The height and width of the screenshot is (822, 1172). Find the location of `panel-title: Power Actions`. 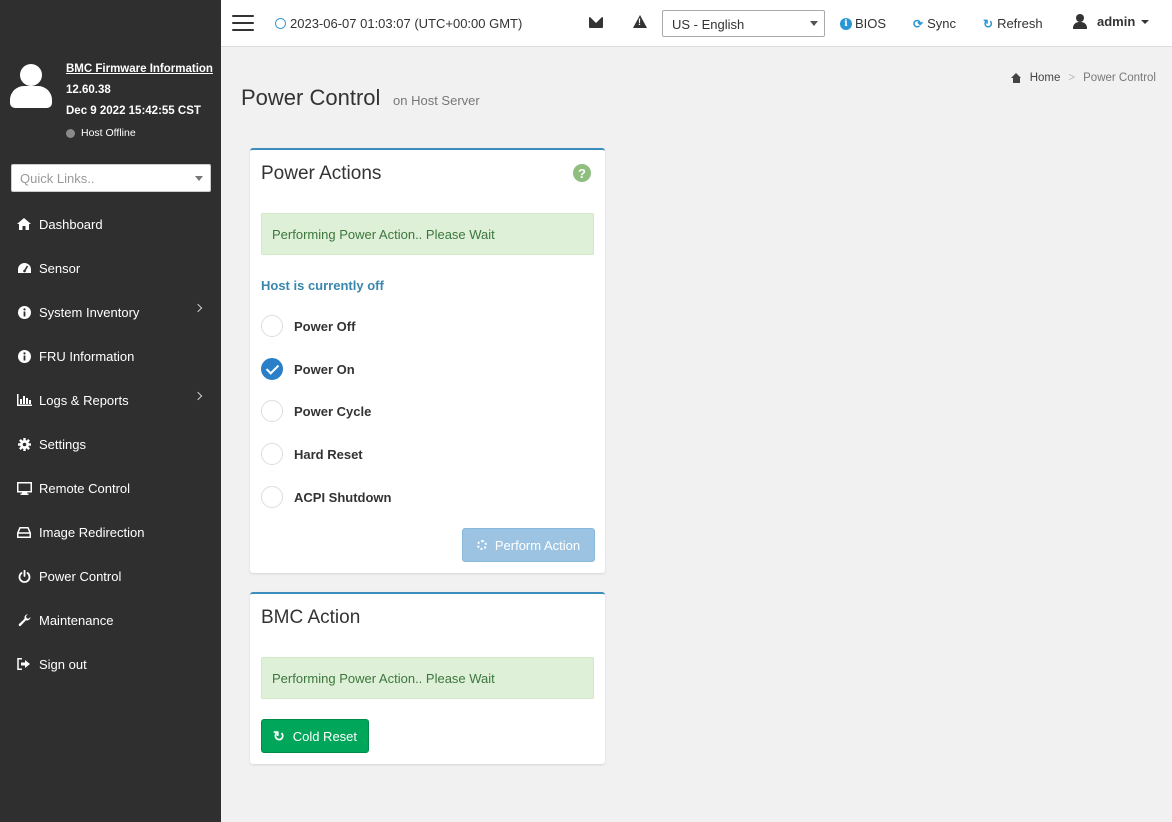

panel-title: Power Actions is located at coordinates (321, 173).